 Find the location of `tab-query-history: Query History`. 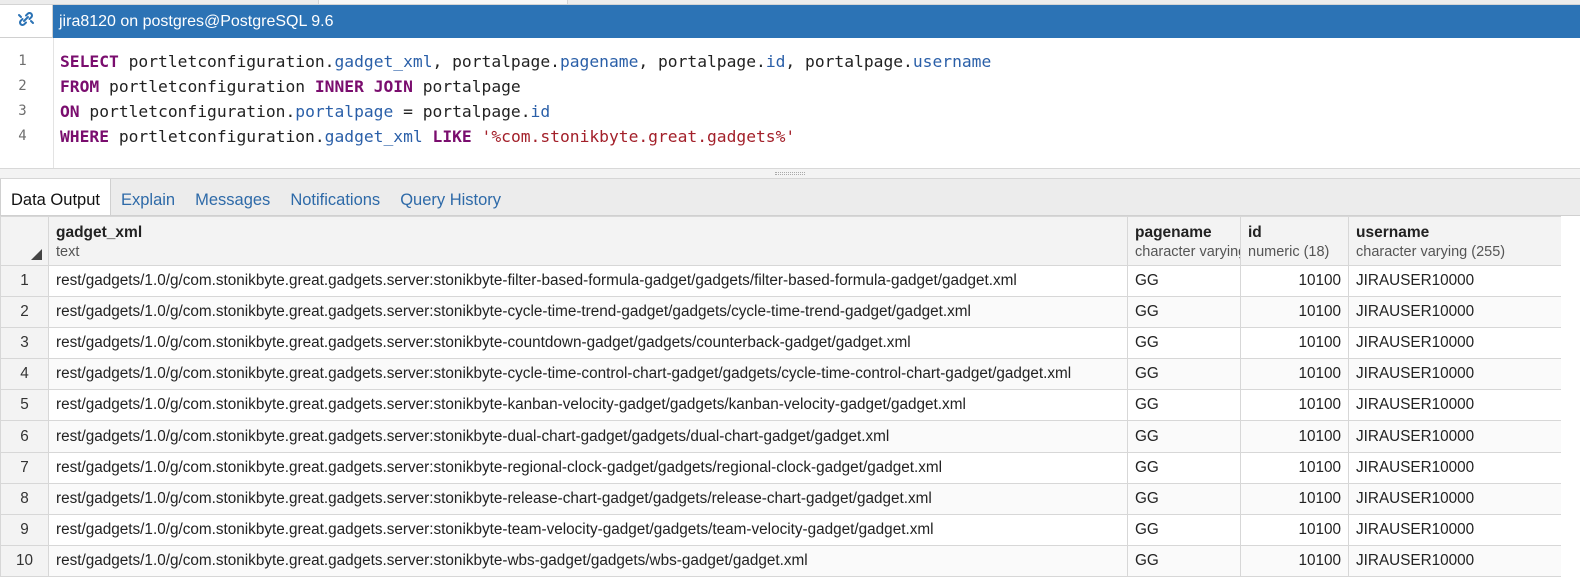

tab-query-history: Query History is located at coordinates (450, 197).